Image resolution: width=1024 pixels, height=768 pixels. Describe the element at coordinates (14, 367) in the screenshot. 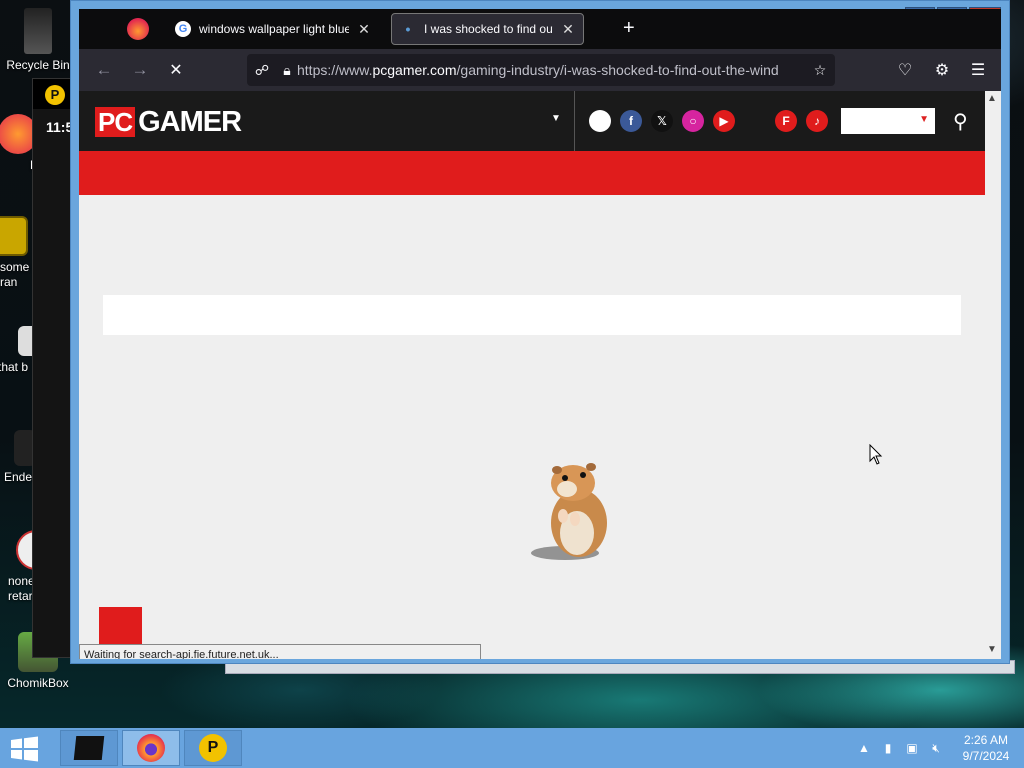

I see `desktop-icon-label: that b` at that location.